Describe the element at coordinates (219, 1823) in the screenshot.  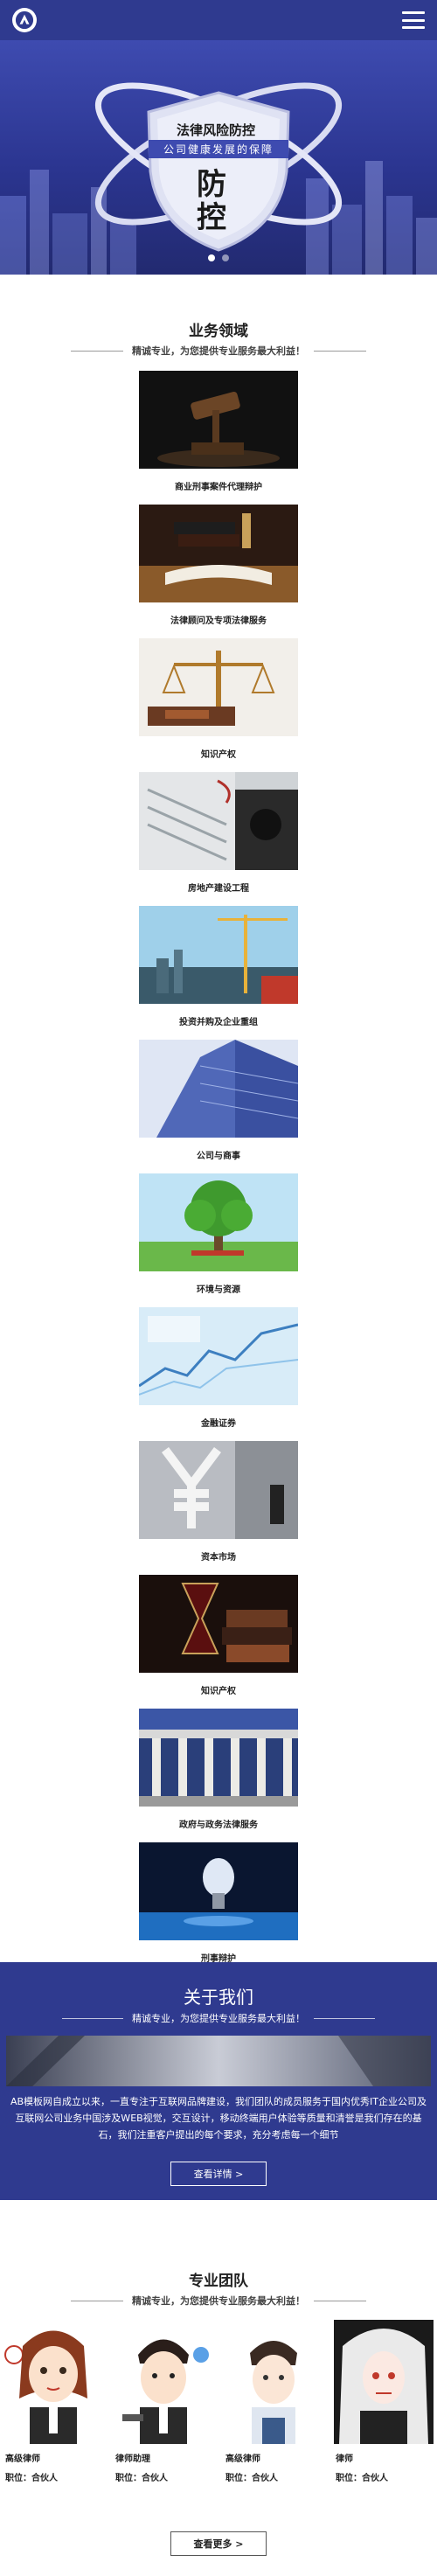
I see `business-card-label: 政府与政务法律服务` at that location.